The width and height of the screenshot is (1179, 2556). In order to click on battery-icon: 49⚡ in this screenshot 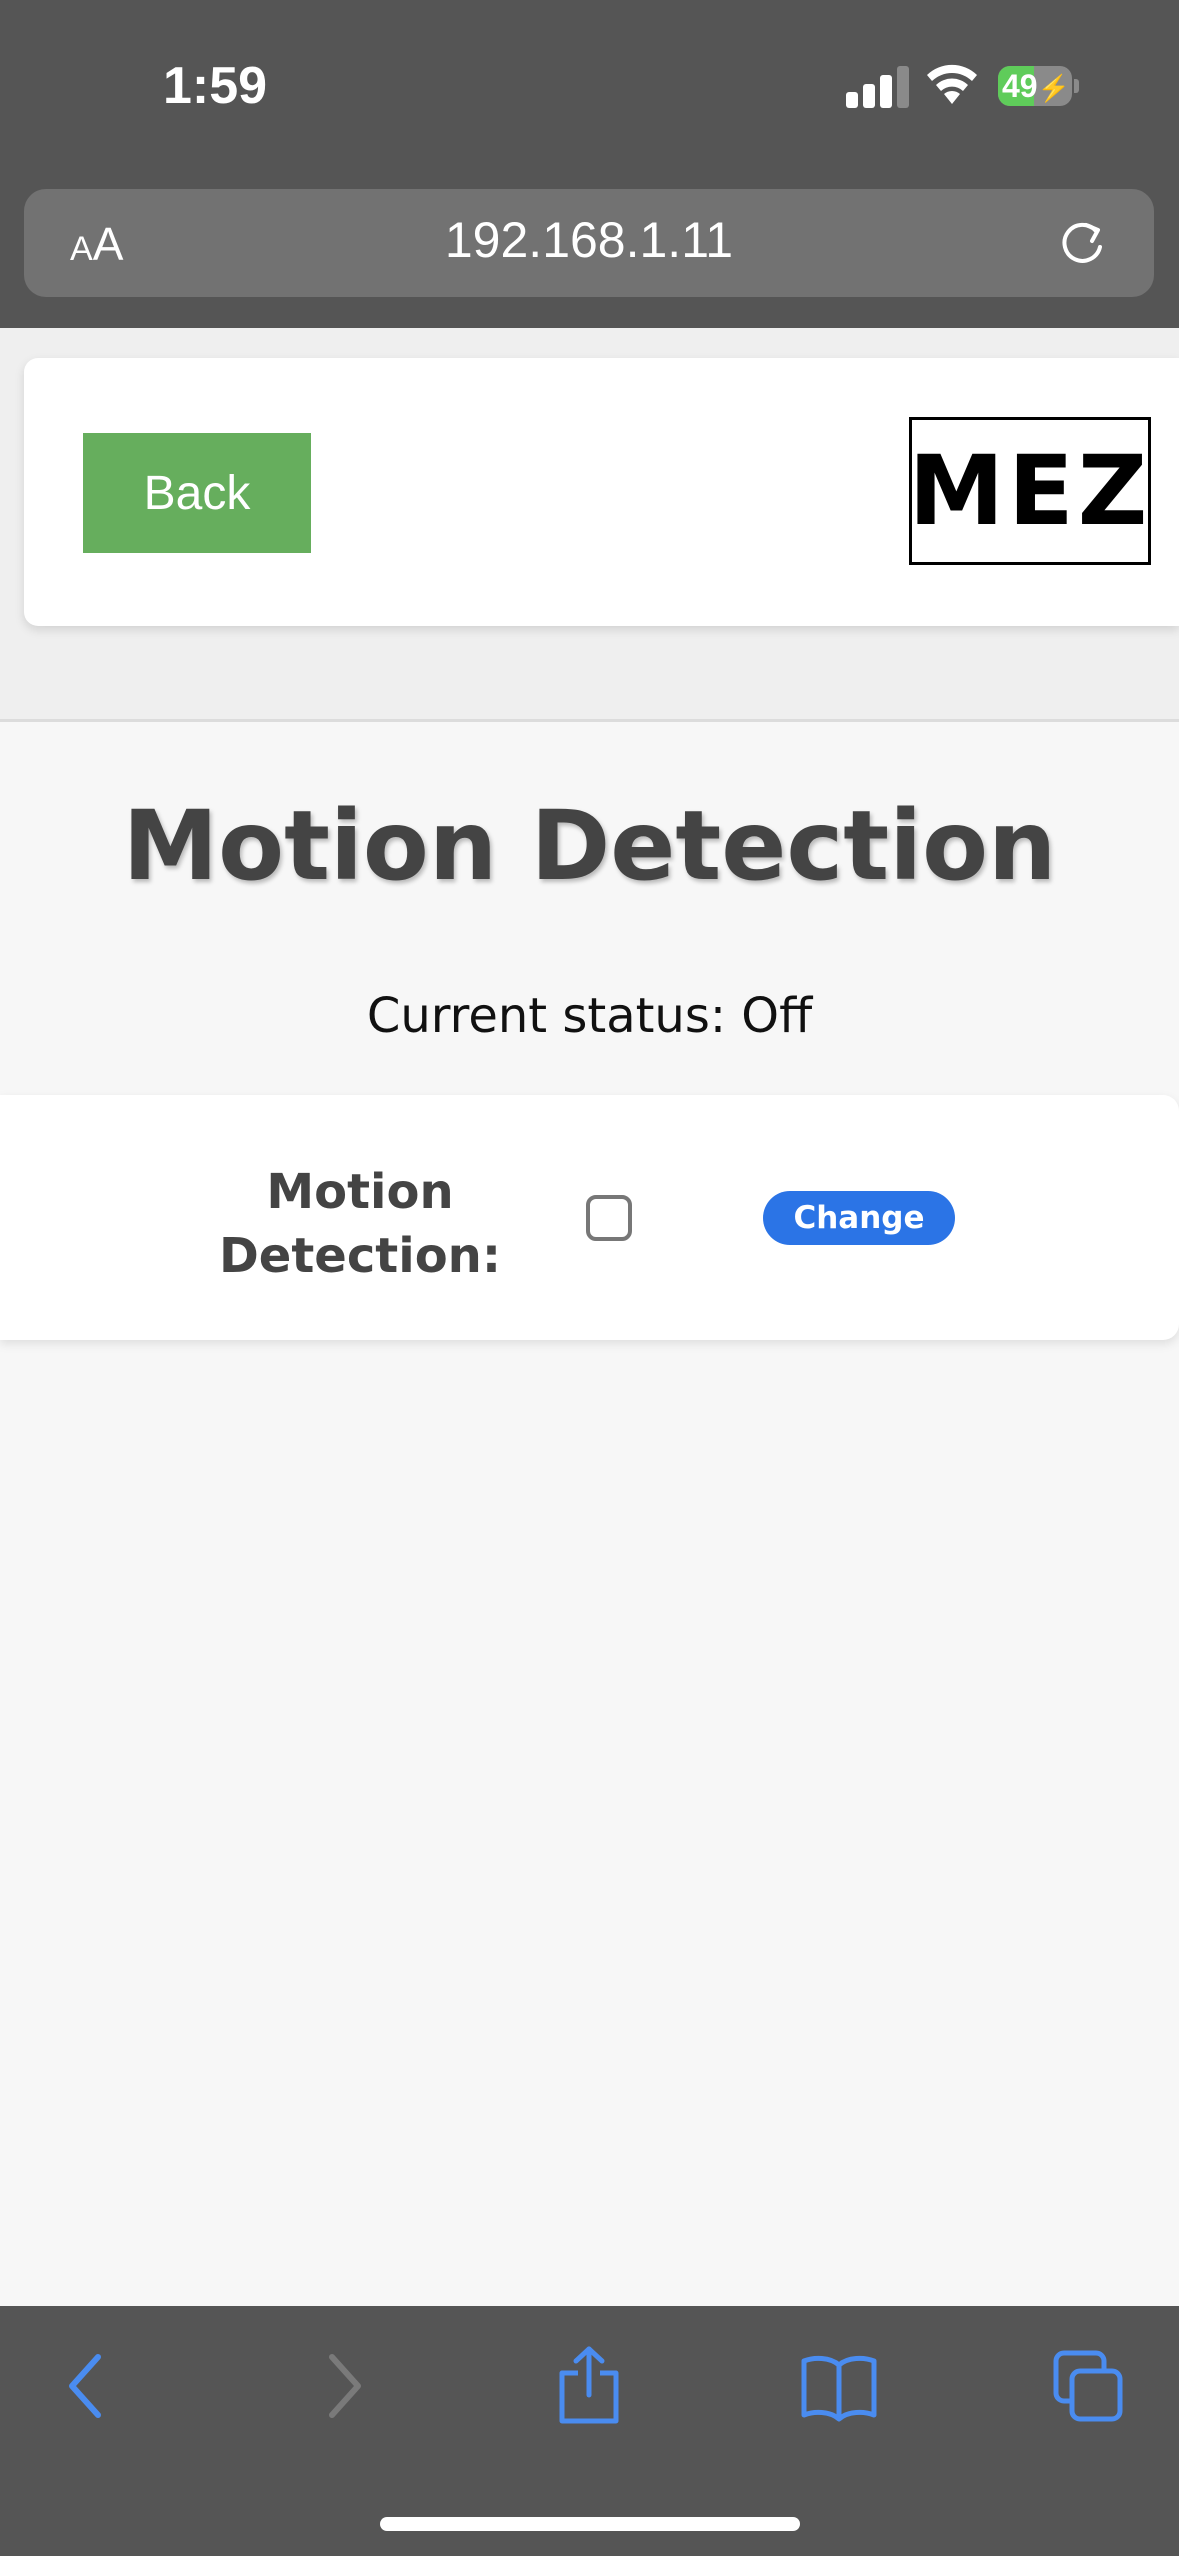, I will do `click(1038, 86)`.